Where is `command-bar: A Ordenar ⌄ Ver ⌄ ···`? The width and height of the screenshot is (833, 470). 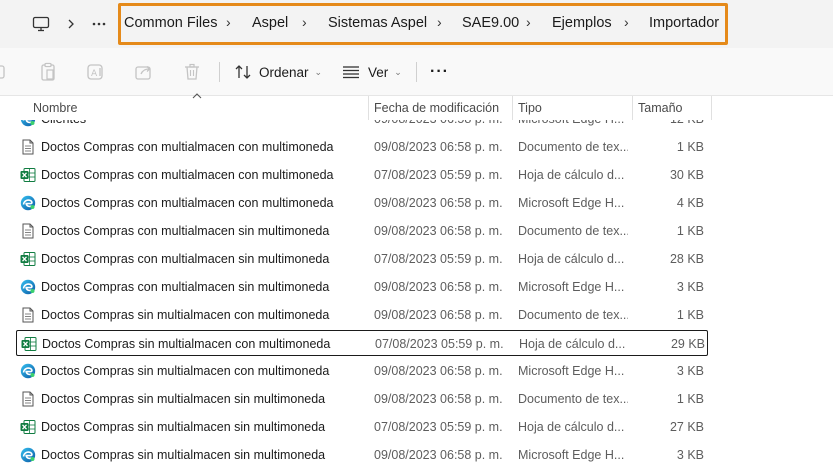
command-bar: A Ordenar ⌄ Ver ⌄ ··· is located at coordinates (416, 72).